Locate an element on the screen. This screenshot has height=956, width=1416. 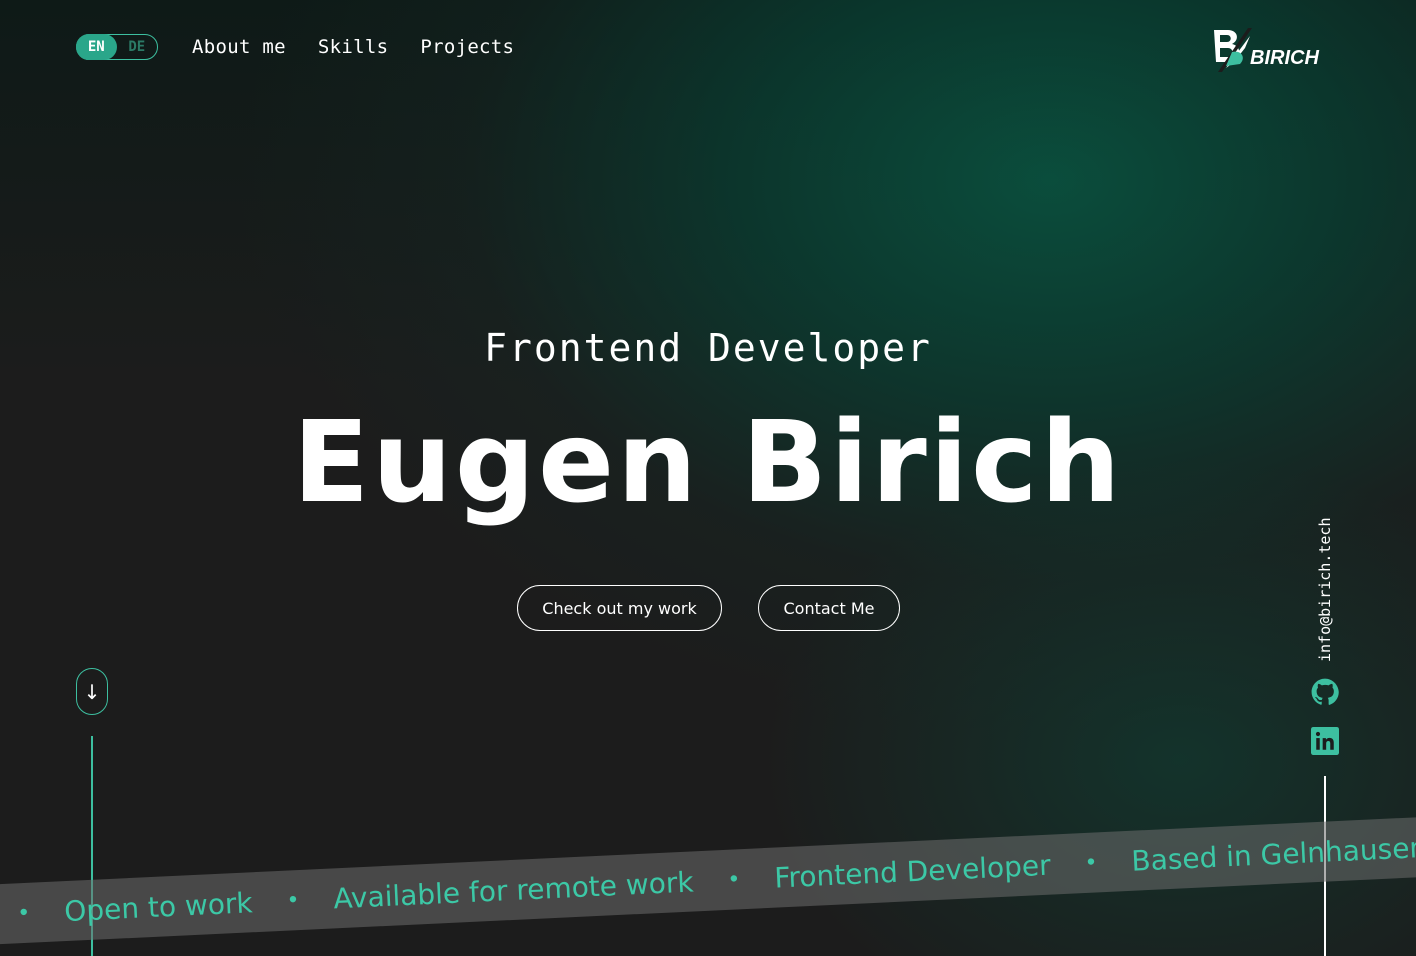
github-link is located at coordinates (1325, 692).